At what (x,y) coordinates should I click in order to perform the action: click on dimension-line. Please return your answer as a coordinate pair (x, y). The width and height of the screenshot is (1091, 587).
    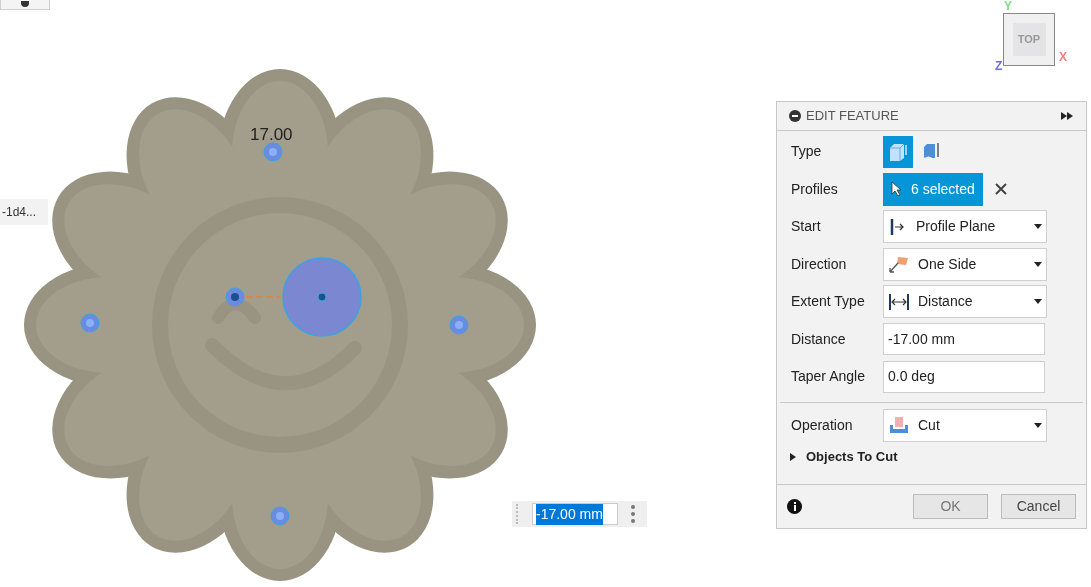
    Looking at the image, I should click on (263, 297).